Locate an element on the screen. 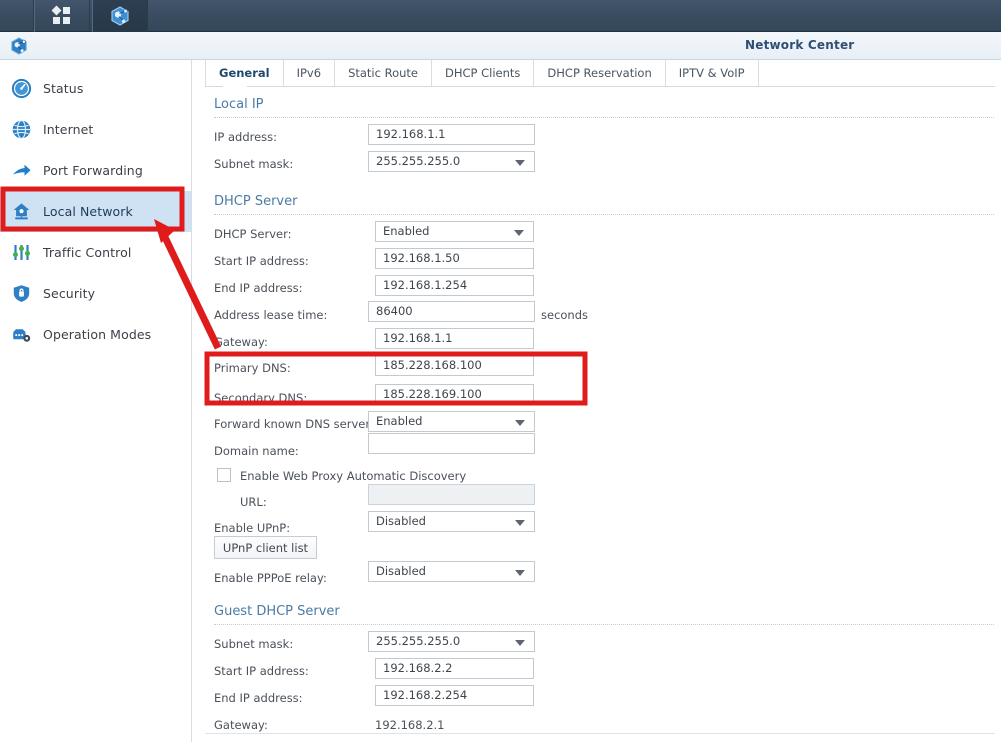  label-guest-end-ip: End IP address: is located at coordinates (258, 698).